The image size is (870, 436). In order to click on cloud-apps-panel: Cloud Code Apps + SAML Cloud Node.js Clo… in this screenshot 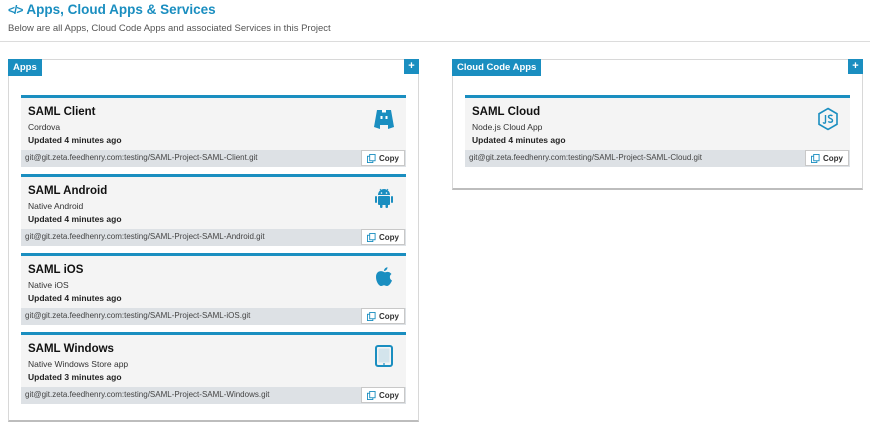, I will do `click(657, 124)`.